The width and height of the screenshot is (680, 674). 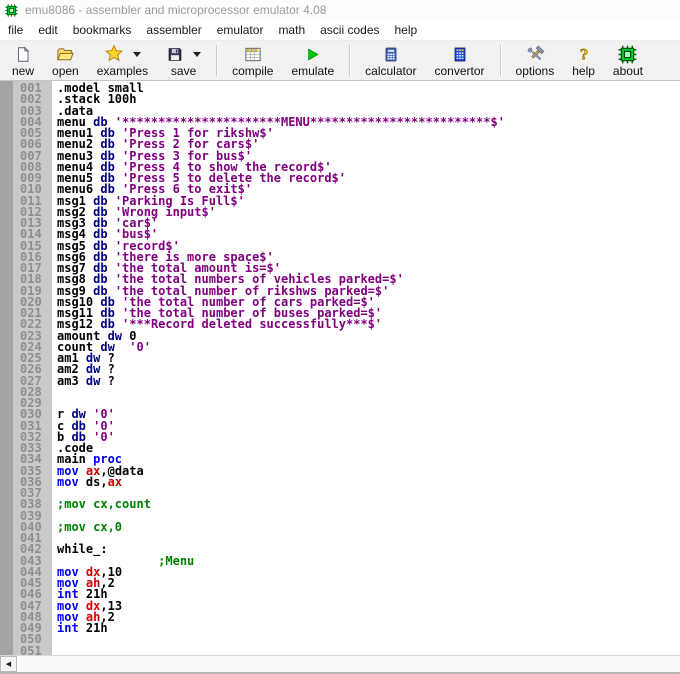 What do you see at coordinates (535, 70) in the screenshot?
I see `options-label: options` at bounding box center [535, 70].